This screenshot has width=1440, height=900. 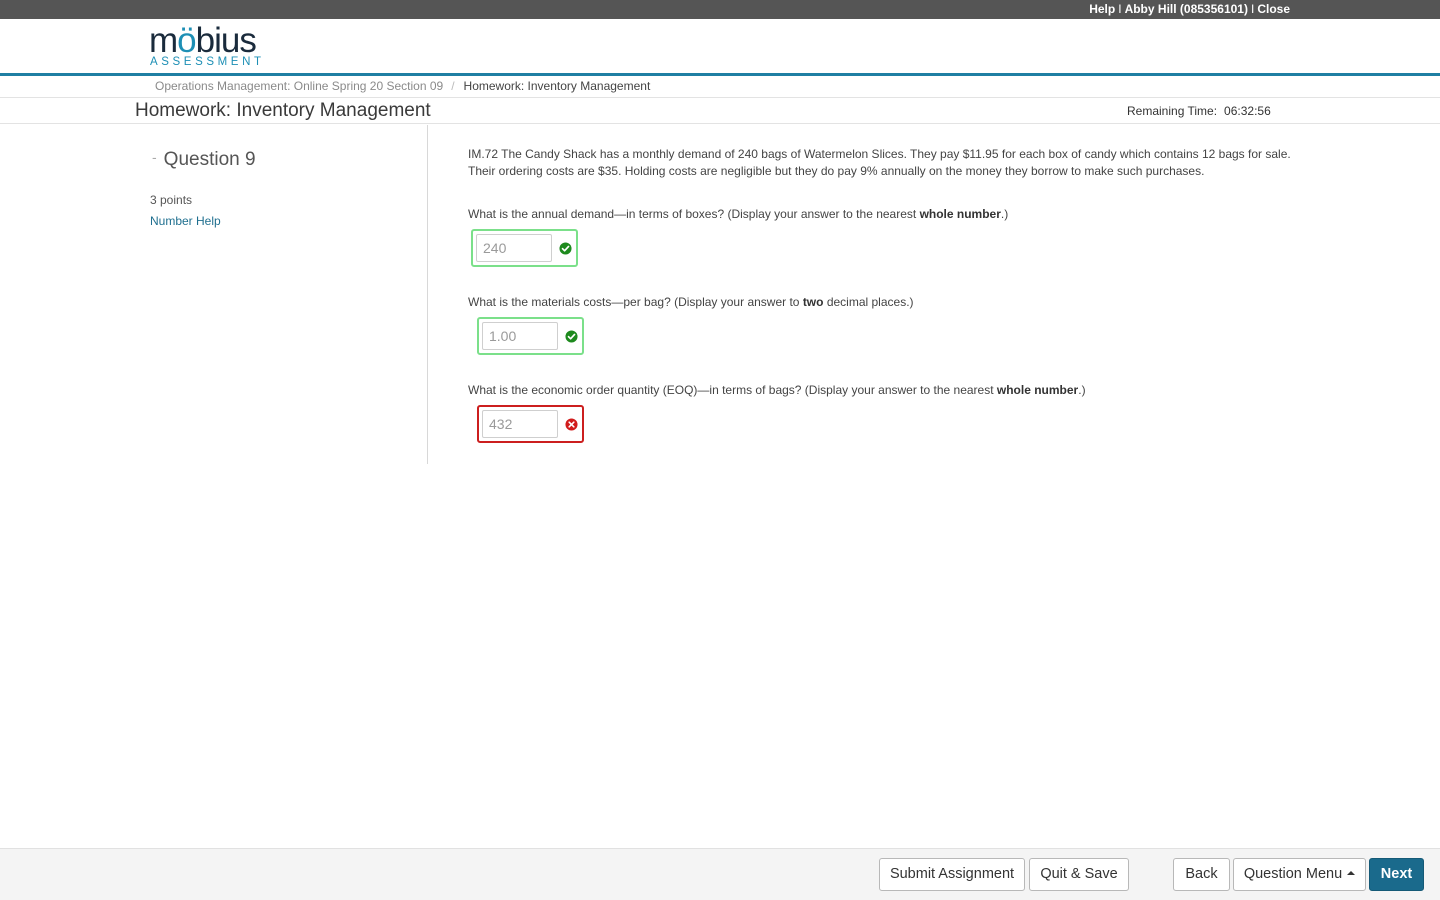 I want to click on top-utility-bar: Help I Abby Hill (085356101) I Close, so click(x=720, y=9).